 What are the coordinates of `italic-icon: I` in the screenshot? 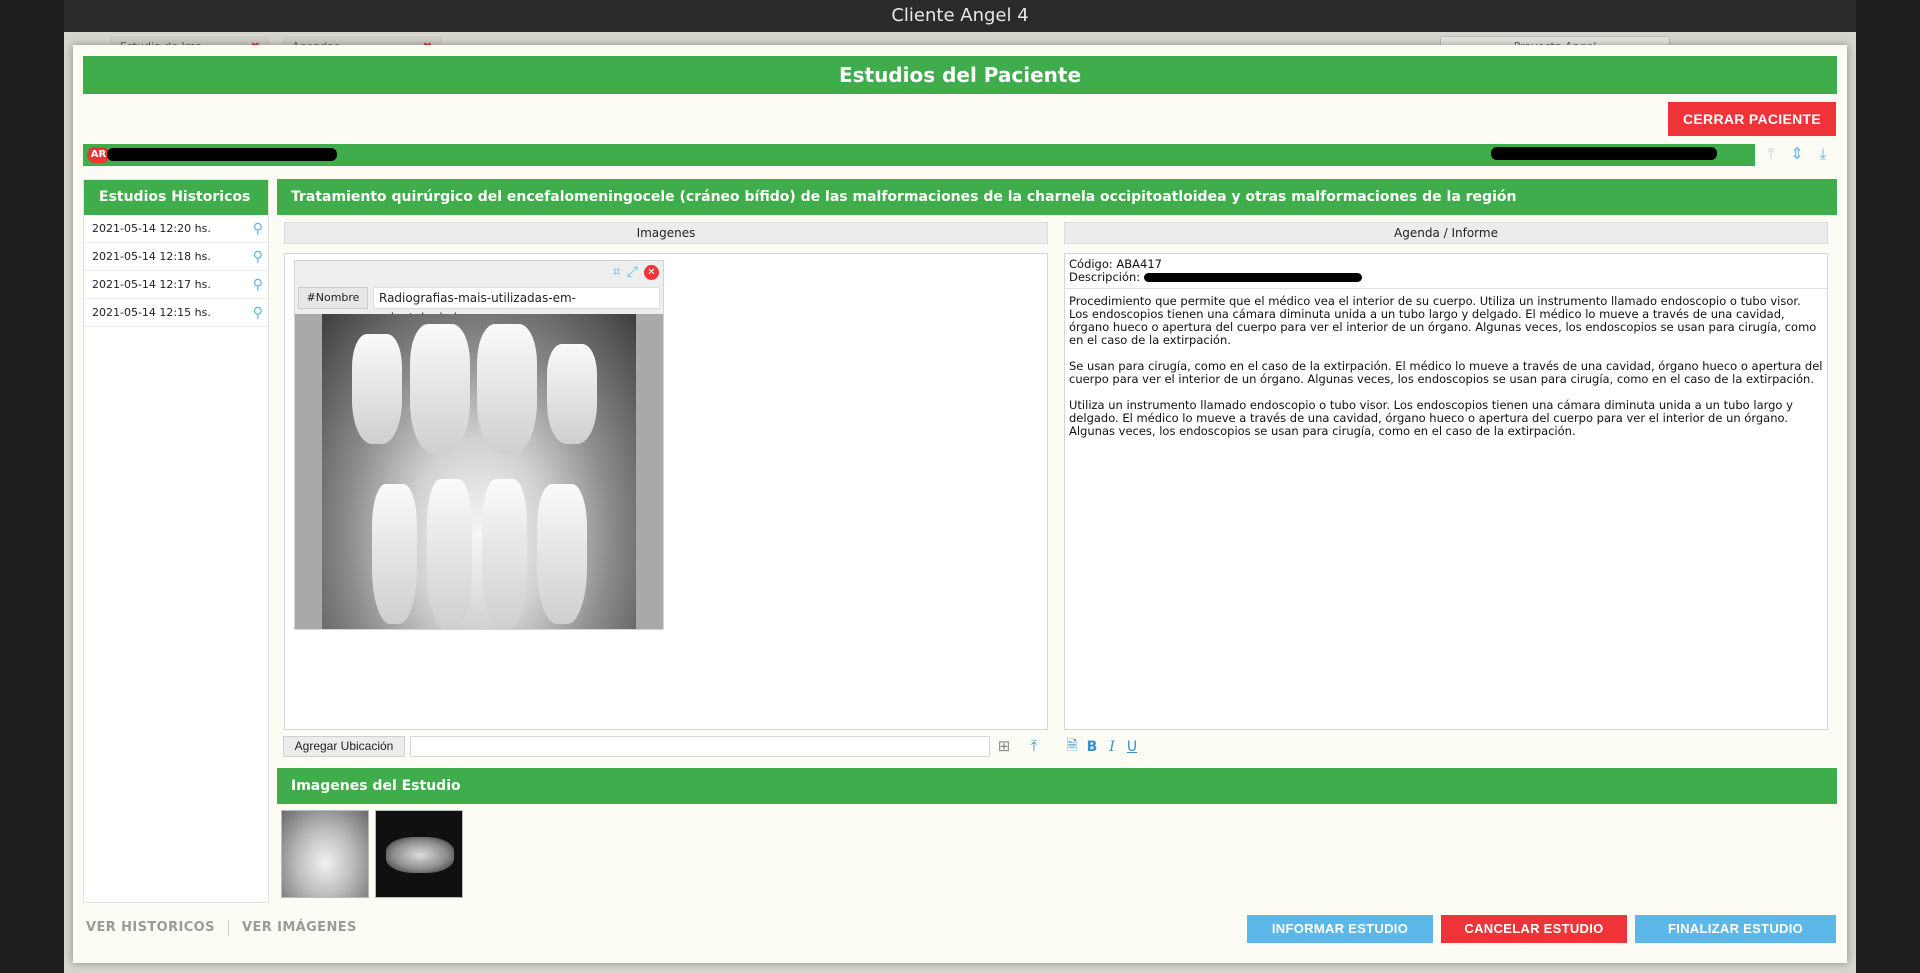 It's located at (1112, 747).